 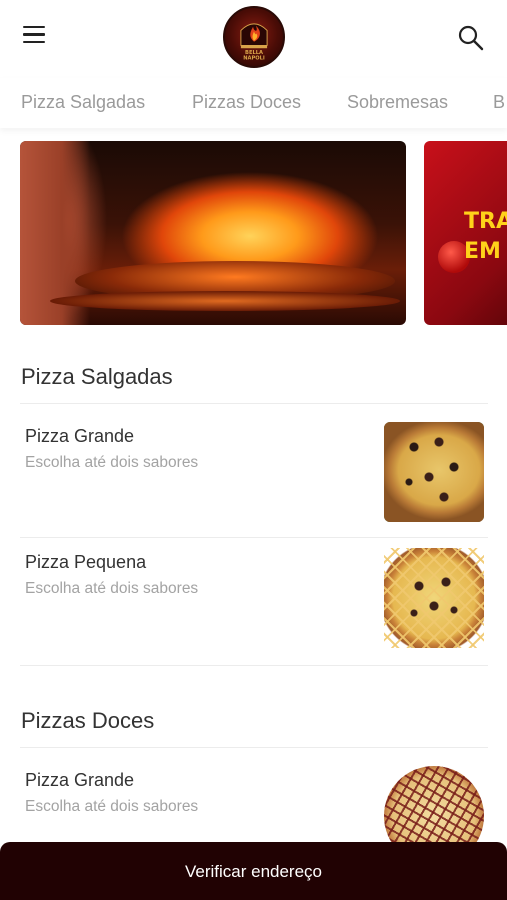 I want to click on hamburger-menu-icon, so click(x=35, y=37).